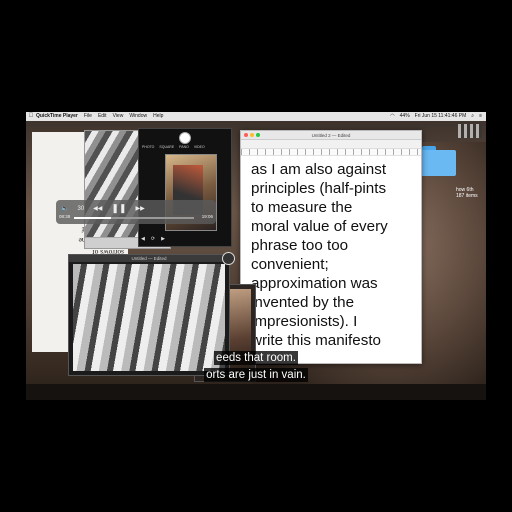  What do you see at coordinates (290, 264) in the screenshot?
I see `text-line: convenient;` at bounding box center [290, 264].